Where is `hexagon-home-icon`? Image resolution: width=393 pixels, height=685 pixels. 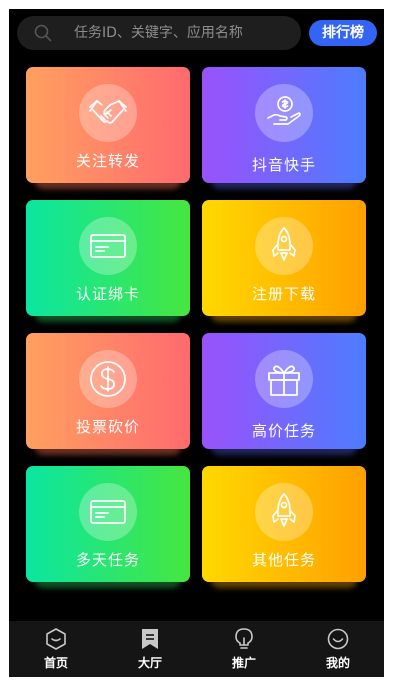 hexagon-home-icon is located at coordinates (56, 639).